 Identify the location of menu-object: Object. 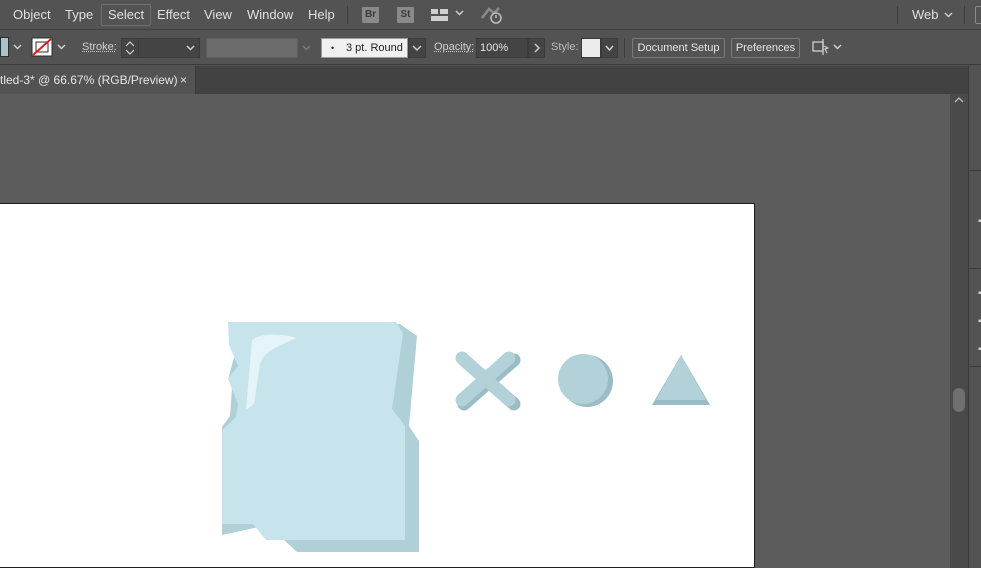
(32, 15).